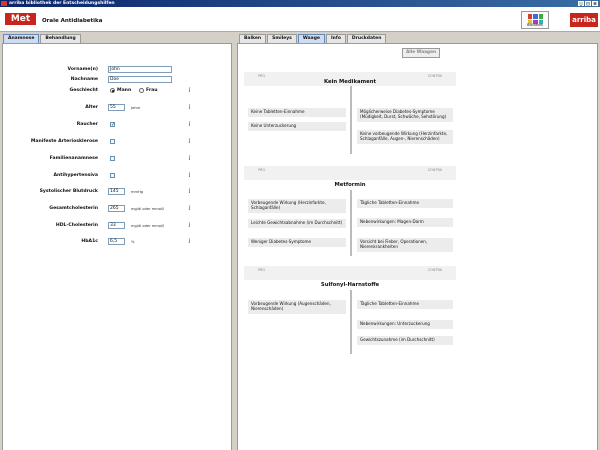 This screenshot has width=600, height=450. I want to click on gender-male-label: Mann, so click(124, 90).